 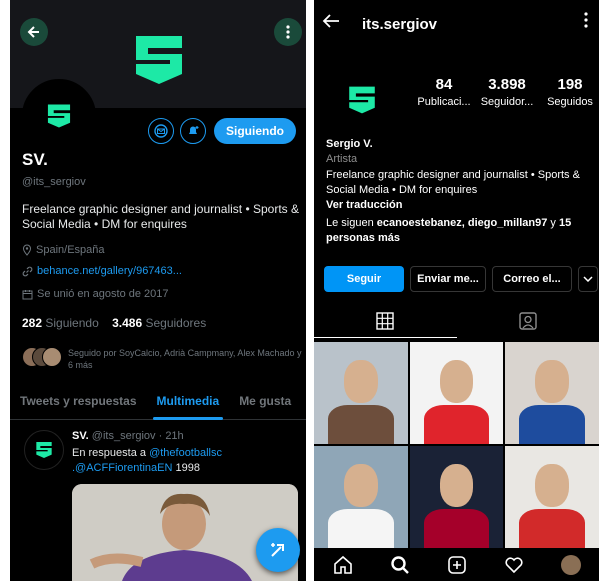 I want to click on tweet-avatar, so click(x=44, y=450).